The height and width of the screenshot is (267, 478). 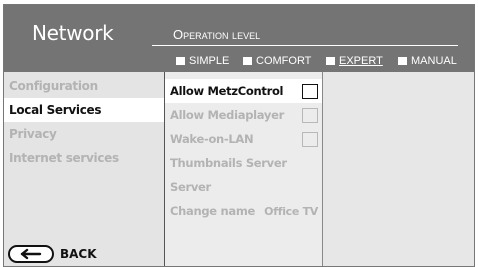 What do you see at coordinates (84, 86) in the screenshot?
I see `menu-item-configuration: Configuration` at bounding box center [84, 86].